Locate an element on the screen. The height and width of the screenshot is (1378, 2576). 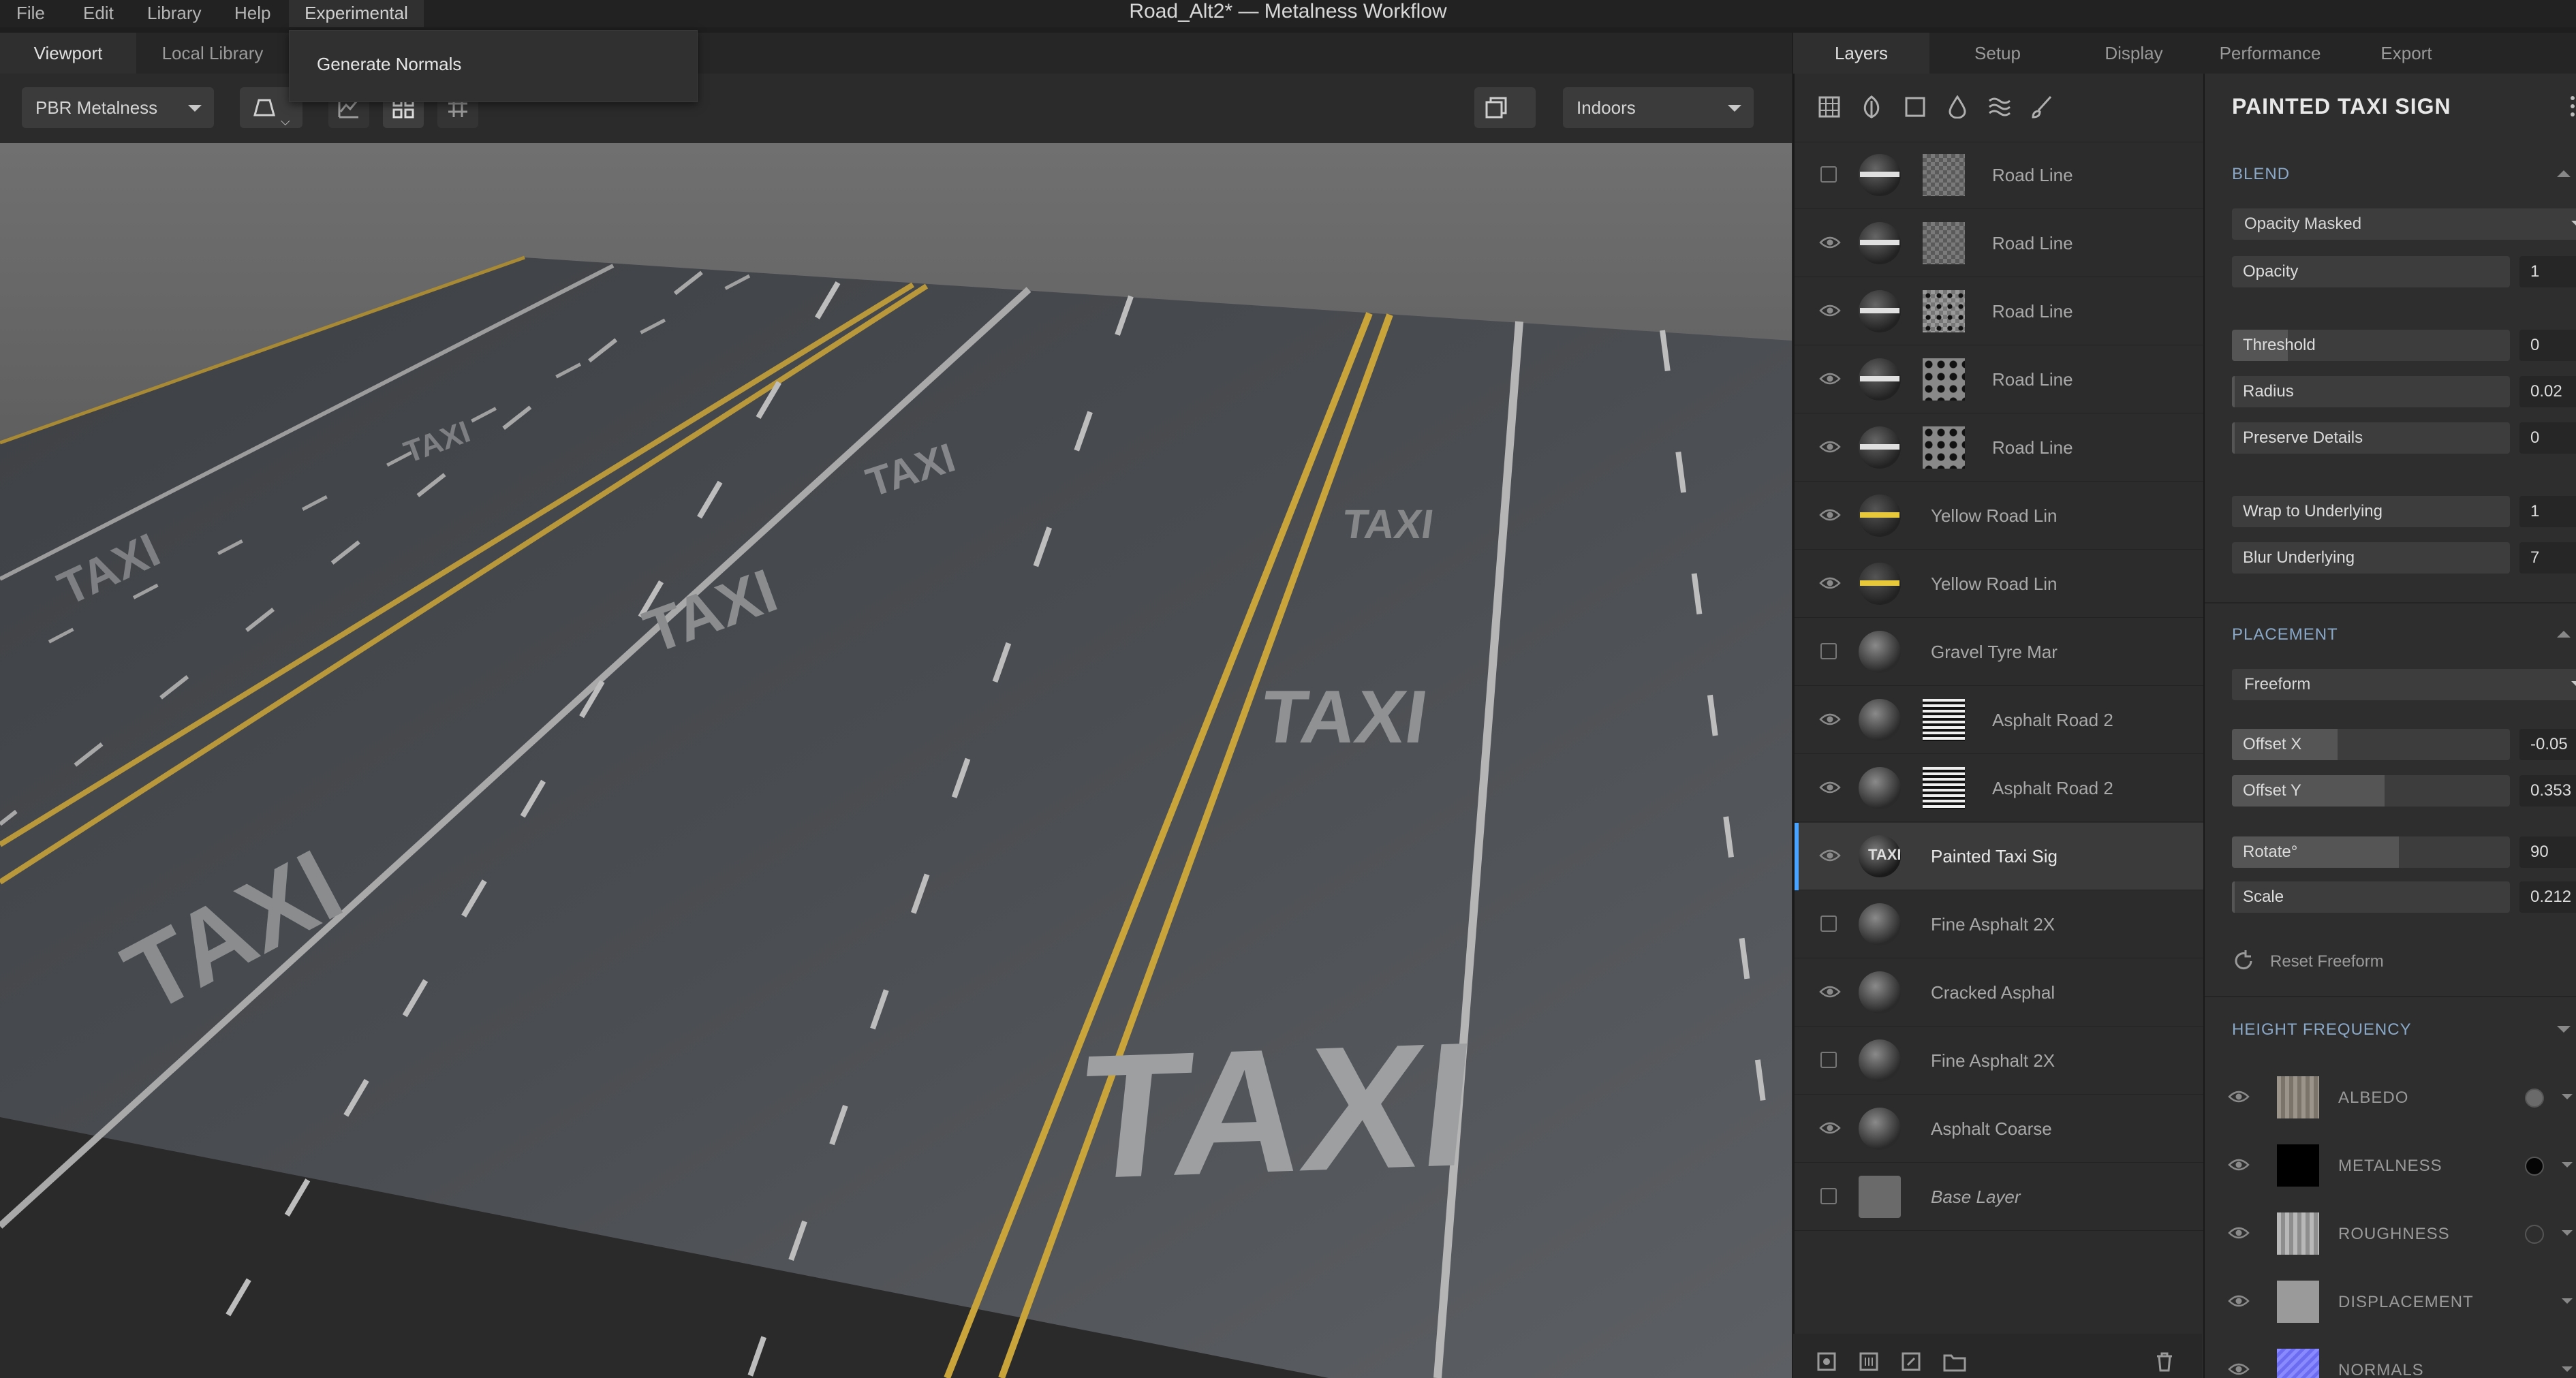
map-row-albedo: ALBEDO is located at coordinates (2390, 1098).